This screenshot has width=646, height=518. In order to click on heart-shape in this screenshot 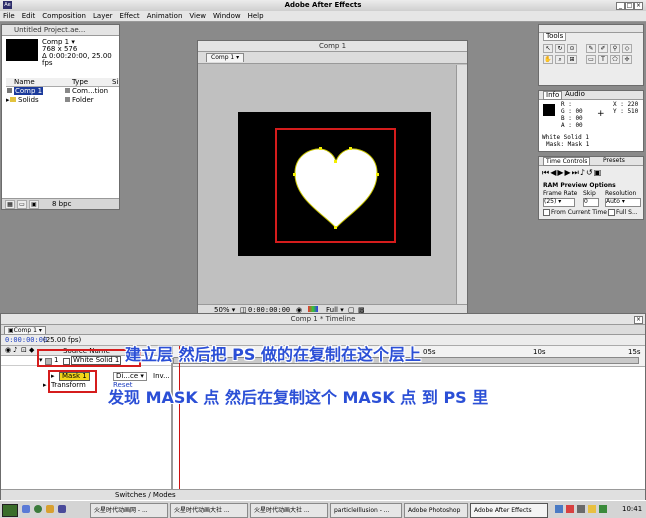, I will do `click(336, 188)`.